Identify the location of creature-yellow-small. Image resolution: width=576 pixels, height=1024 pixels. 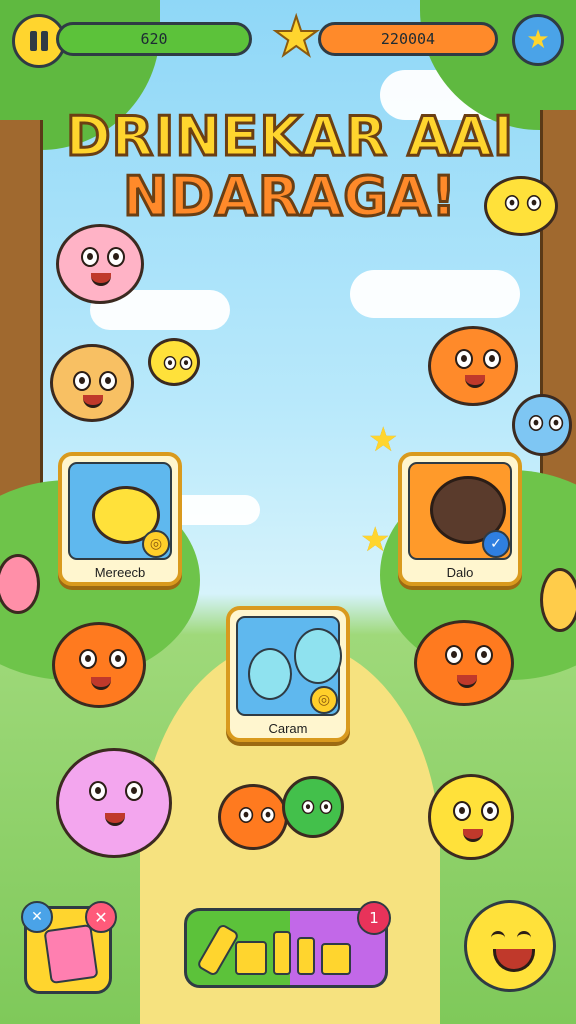
(174, 362).